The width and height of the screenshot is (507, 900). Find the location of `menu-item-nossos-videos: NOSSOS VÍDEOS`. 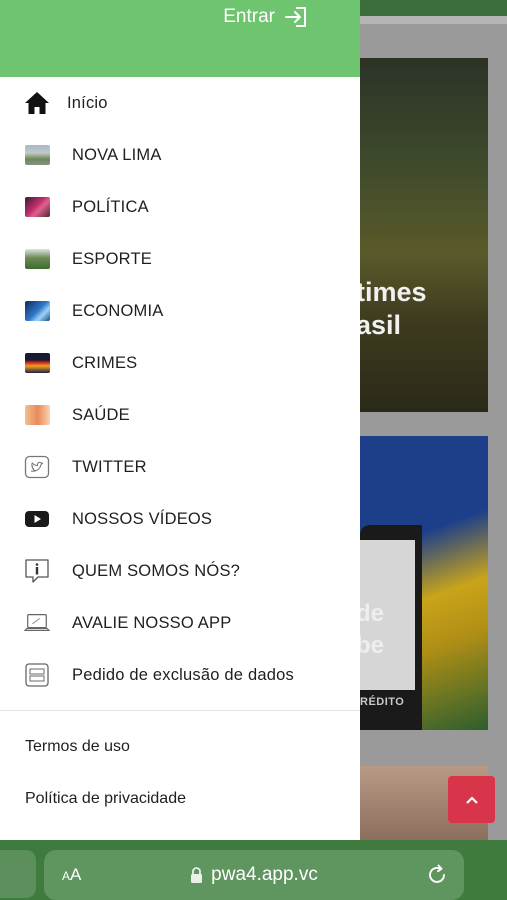

menu-item-nossos-videos: NOSSOS VÍDEOS is located at coordinates (180, 519).